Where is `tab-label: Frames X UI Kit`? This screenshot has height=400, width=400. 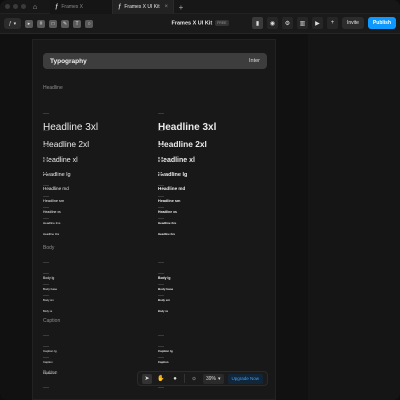 tab-label: Frames X UI Kit is located at coordinates (142, 7).